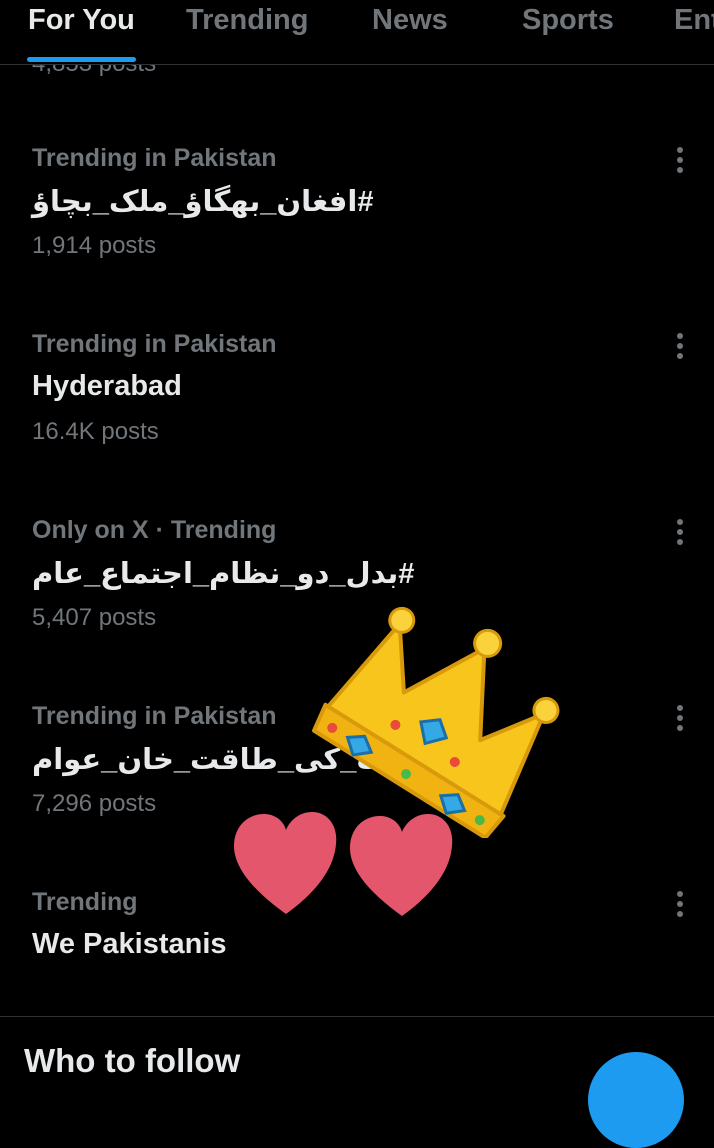 Image resolution: width=714 pixels, height=1148 pixels. I want to click on who-to-follow-heading: Who to follow, so click(132, 1060).